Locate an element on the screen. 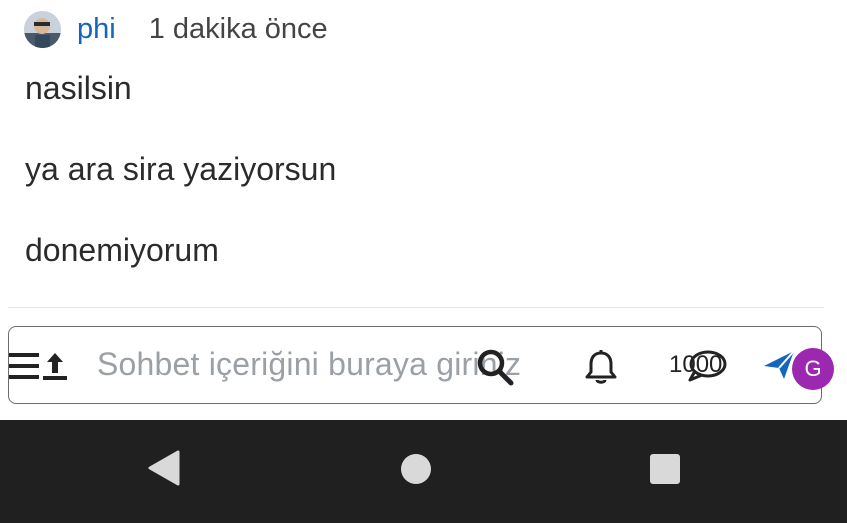  chat-bubble-icon is located at coordinates (707, 367).